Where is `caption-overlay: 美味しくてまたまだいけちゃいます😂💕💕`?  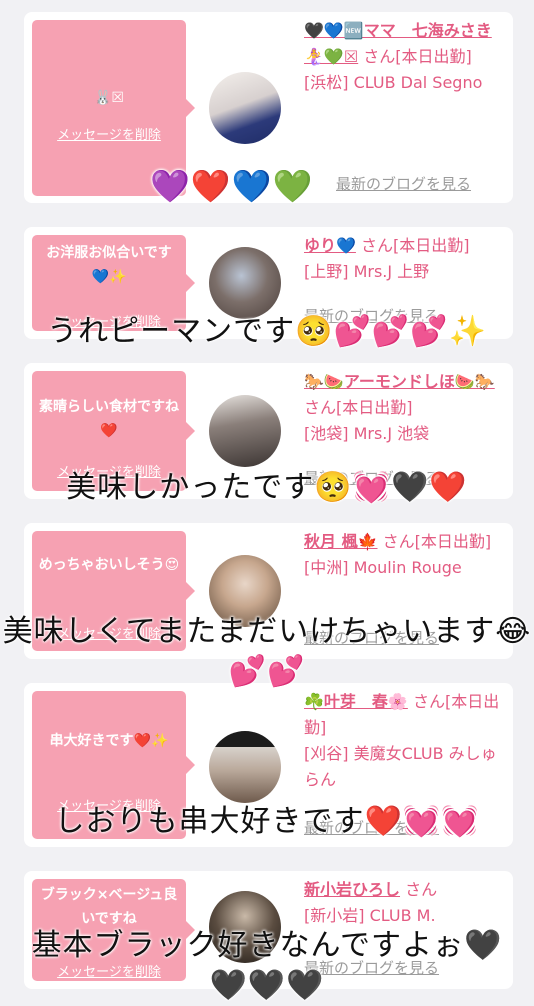
caption-overlay: 美味しくてまたまだいけちゃいます😂💕💕 is located at coordinates (267, 651).